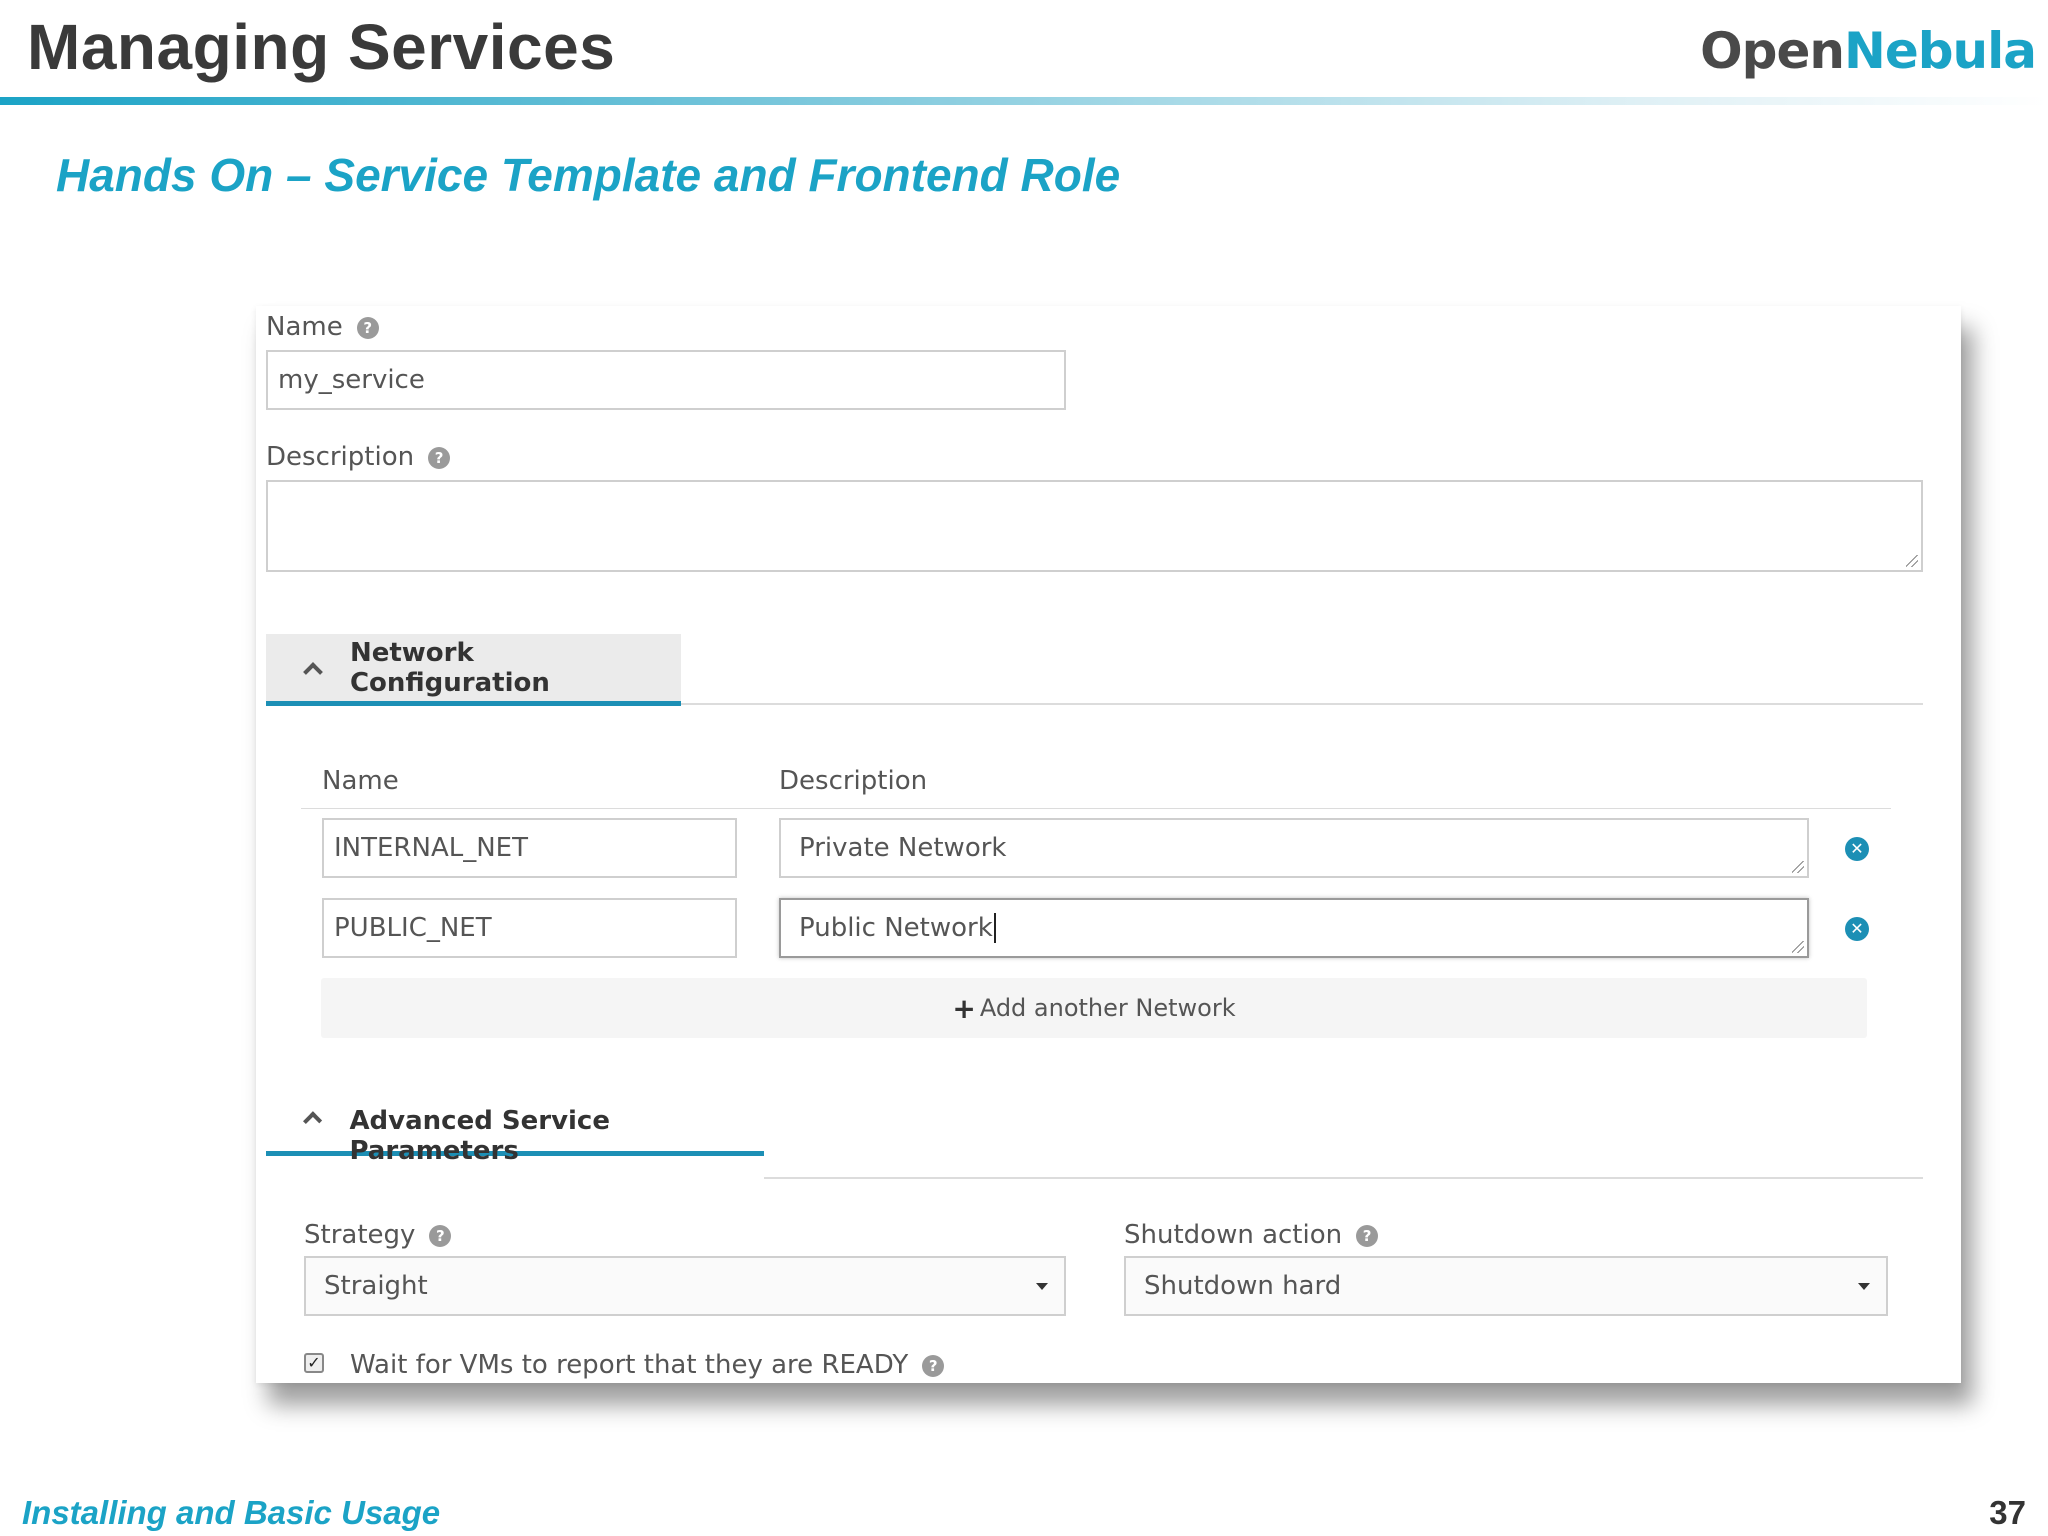 This screenshot has height=1536, width=2048. Describe the element at coordinates (1096, 808) in the screenshot. I see `table-header-divider` at that location.